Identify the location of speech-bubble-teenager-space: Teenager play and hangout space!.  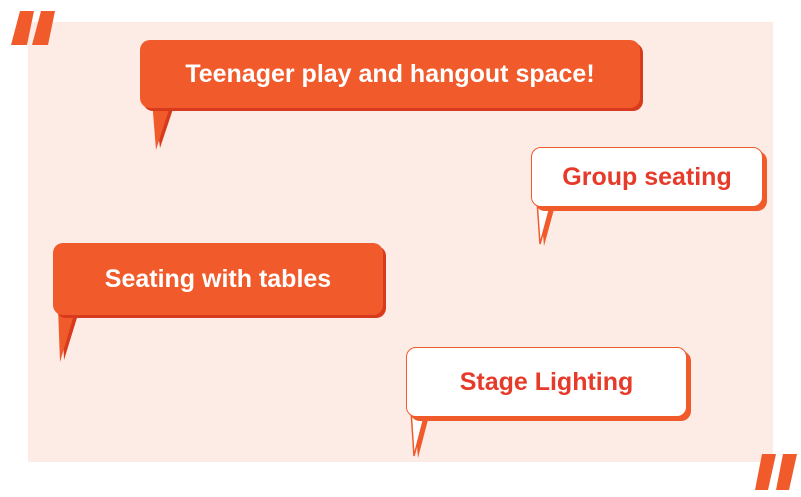
(390, 74).